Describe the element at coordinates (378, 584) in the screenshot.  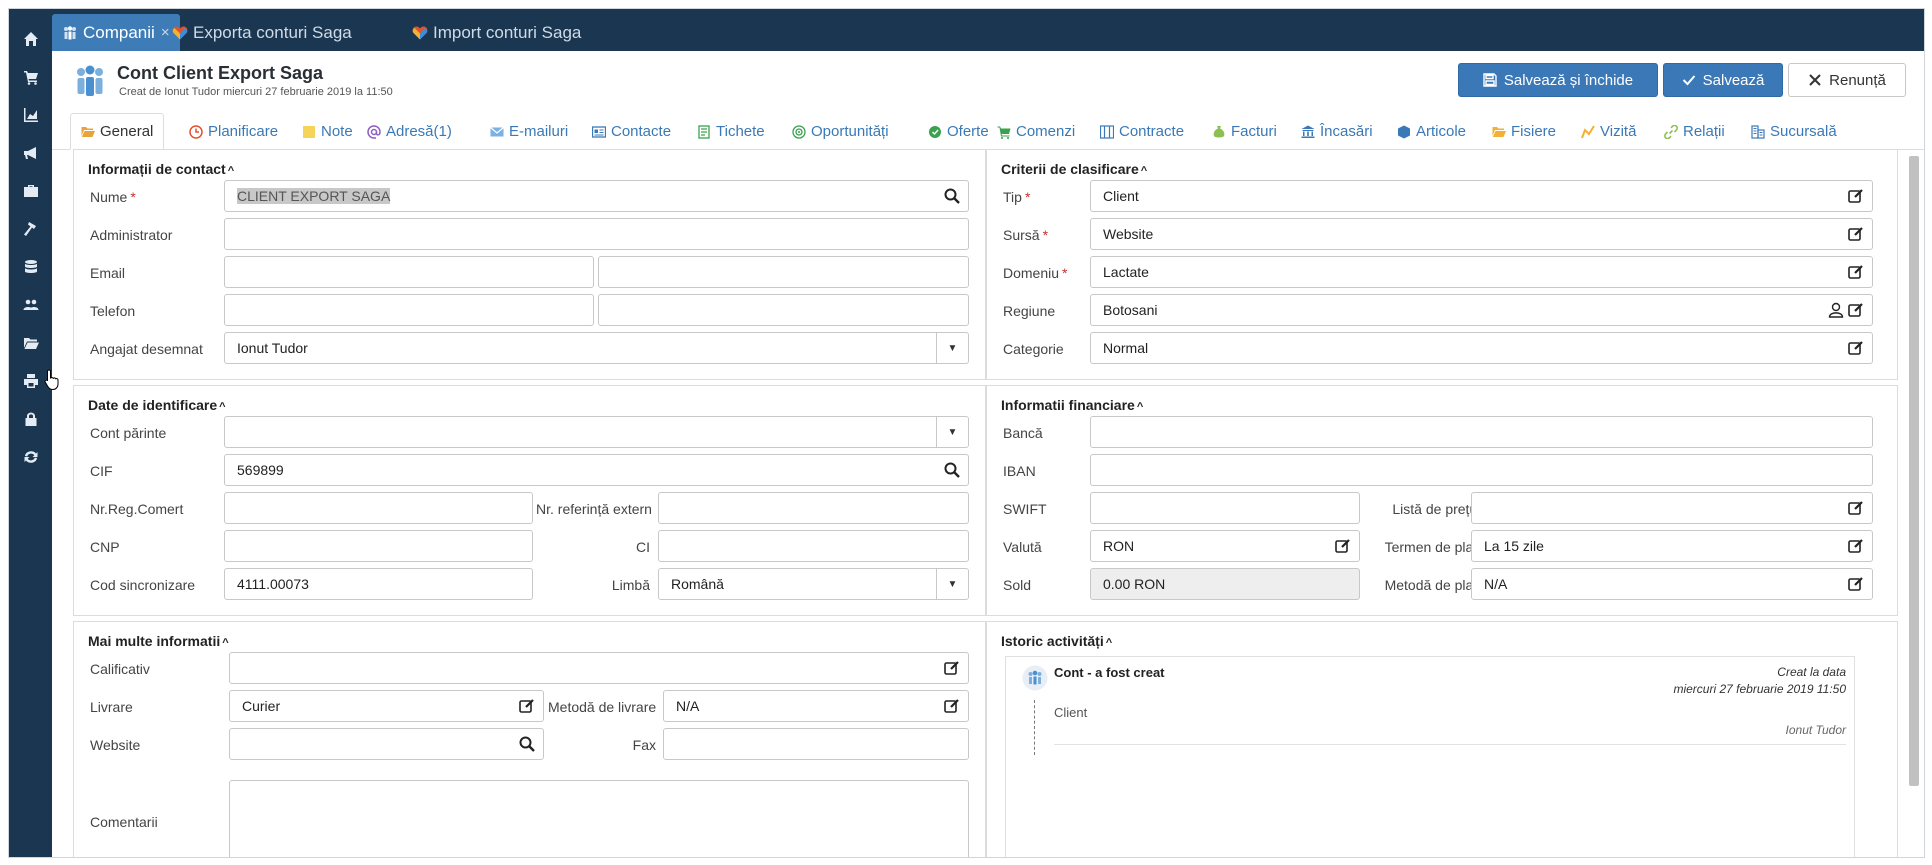
I see `cod-sincronizare-field: 4111.00073` at that location.